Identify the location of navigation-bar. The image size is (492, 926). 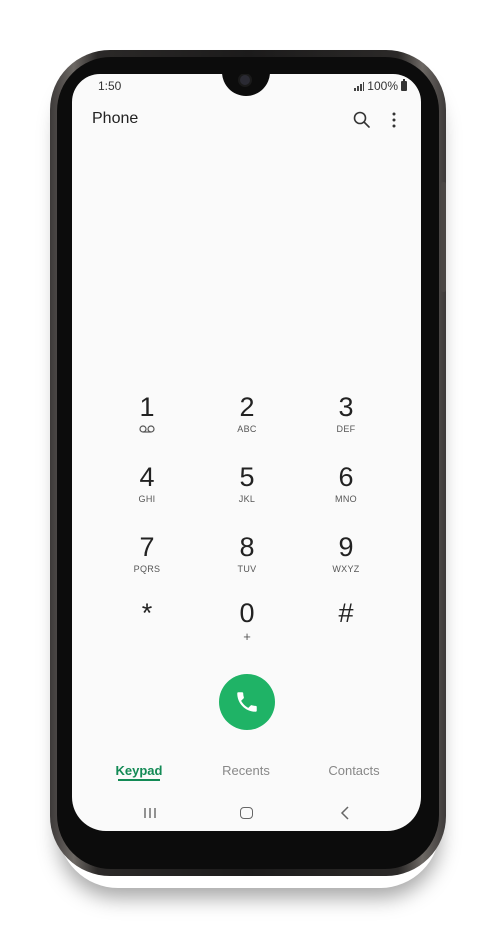
(246, 814).